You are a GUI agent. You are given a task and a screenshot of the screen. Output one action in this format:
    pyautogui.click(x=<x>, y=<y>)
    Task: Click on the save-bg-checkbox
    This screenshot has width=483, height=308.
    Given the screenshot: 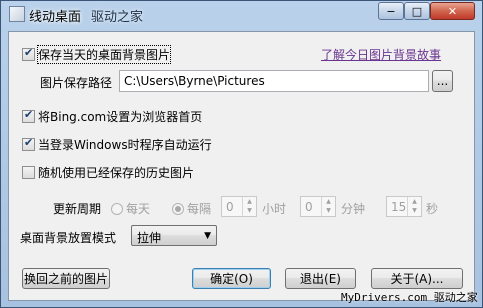 What is the action you would take?
    pyautogui.click(x=28, y=53)
    